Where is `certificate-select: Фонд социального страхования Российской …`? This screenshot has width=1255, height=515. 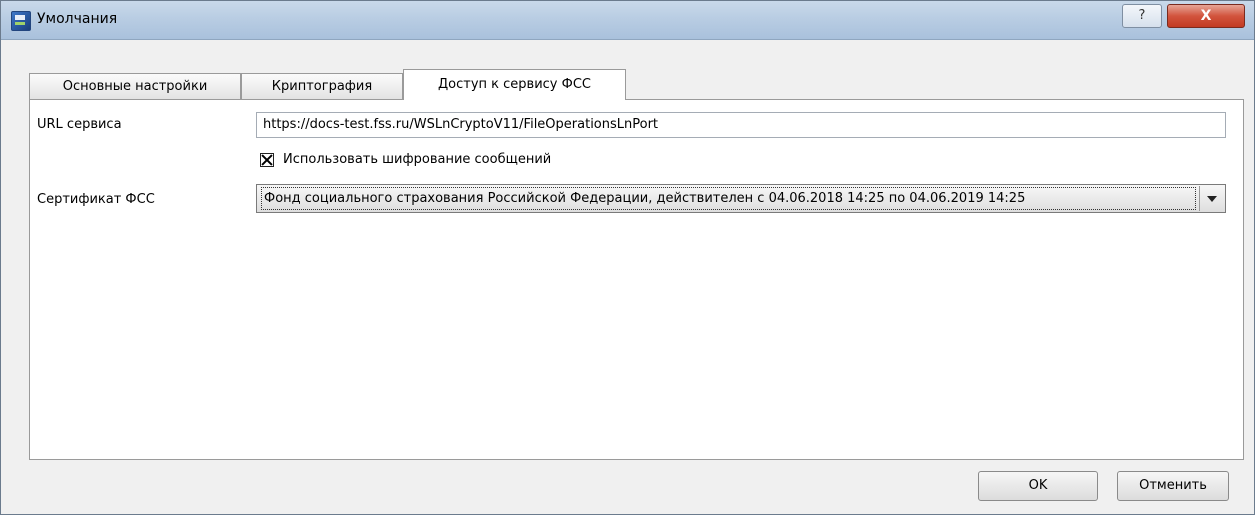
certificate-select: Фонд социального страхования Российской … is located at coordinates (741, 198).